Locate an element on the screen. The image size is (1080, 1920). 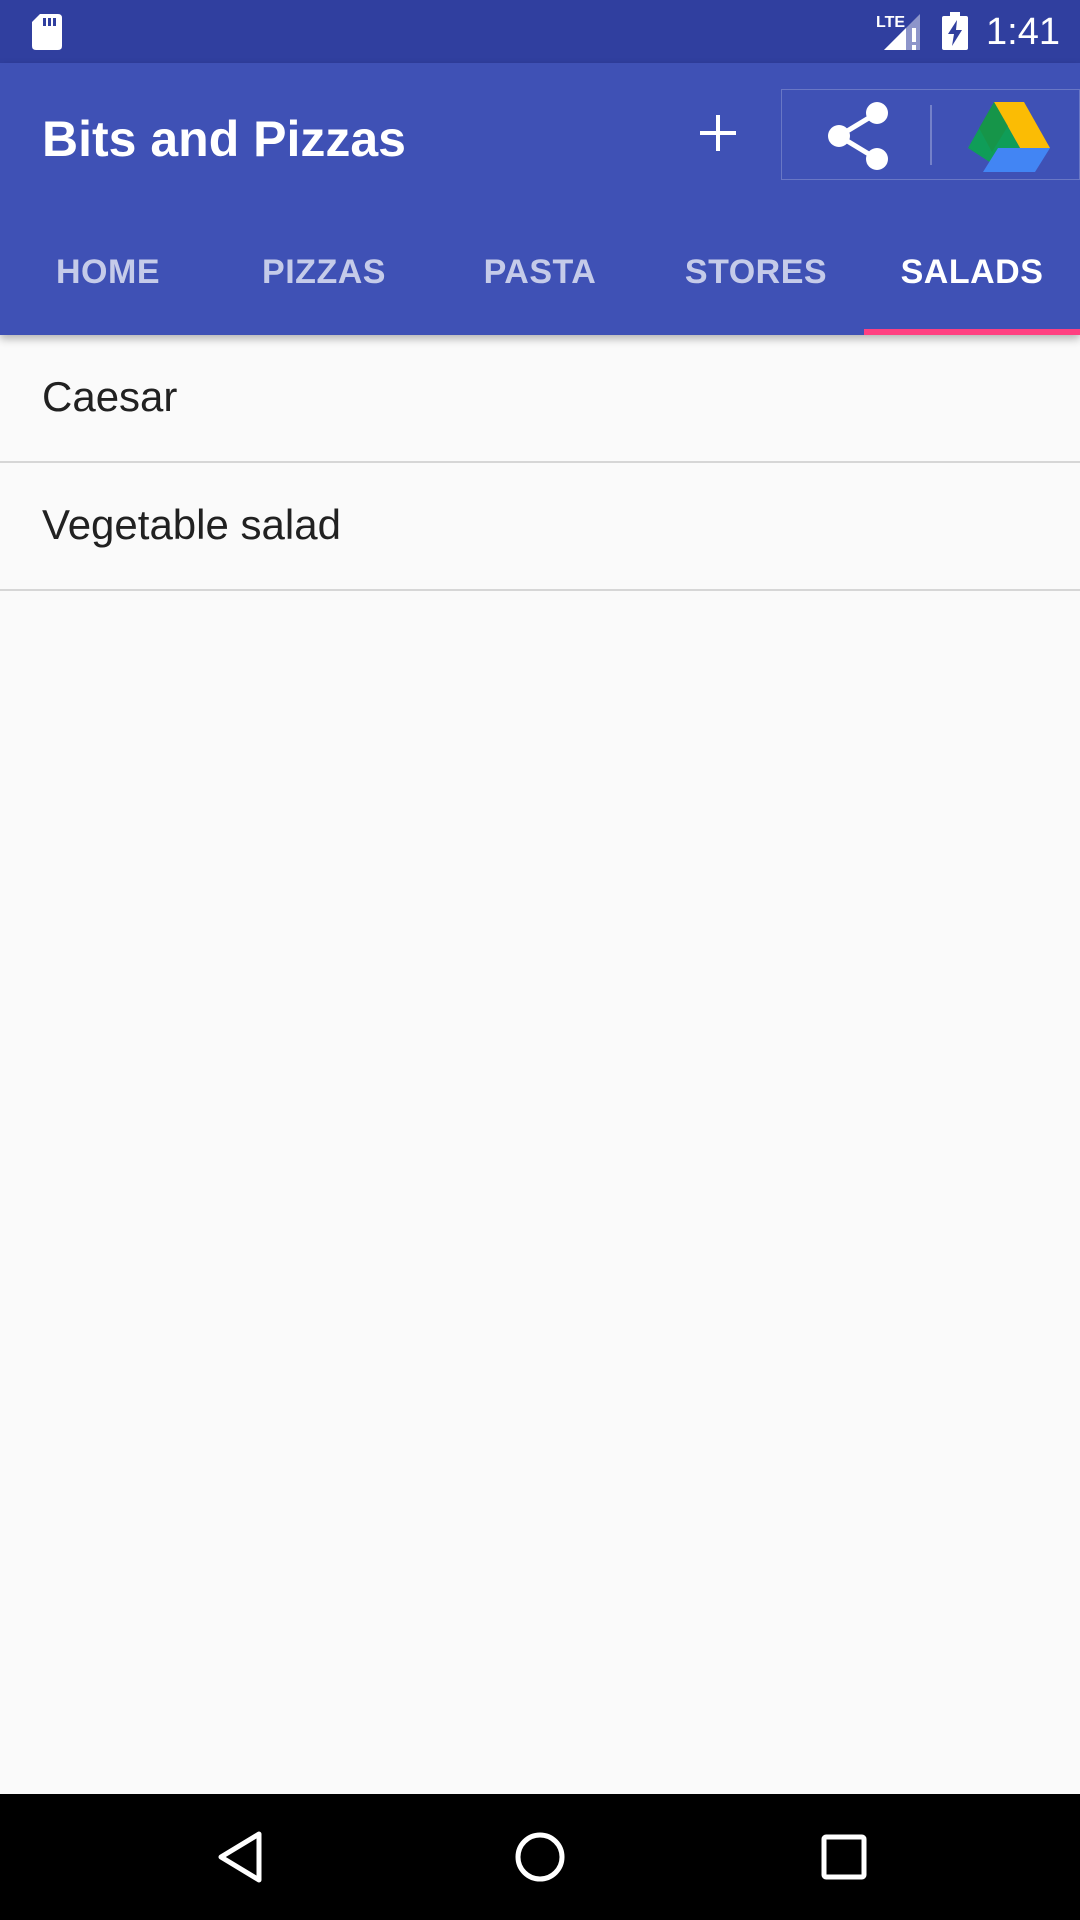
list-item-label: Caesar is located at coordinates (110, 396).